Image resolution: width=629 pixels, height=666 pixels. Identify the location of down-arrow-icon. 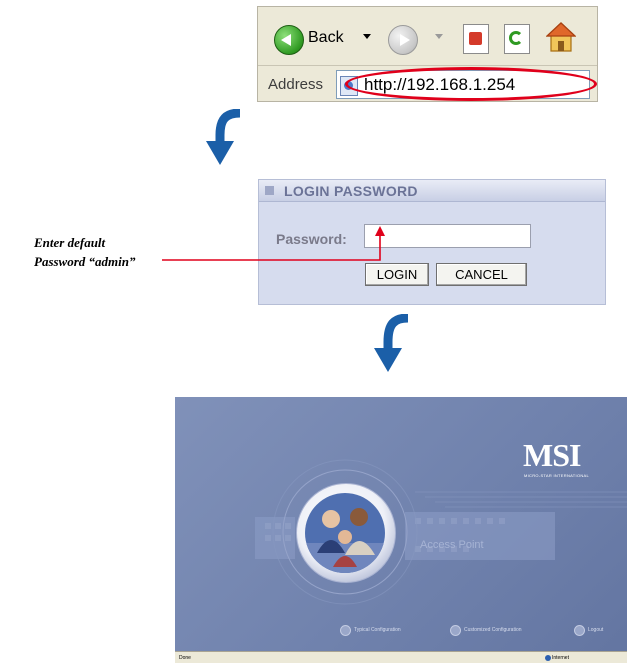
(391, 343).